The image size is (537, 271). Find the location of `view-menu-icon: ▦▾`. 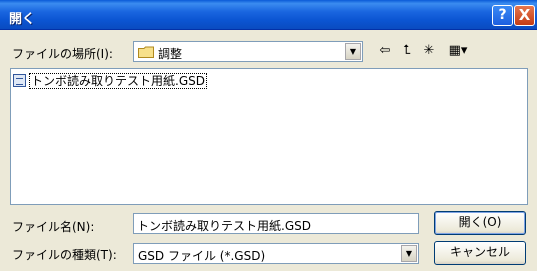

view-menu-icon: ▦▾ is located at coordinates (458, 51).